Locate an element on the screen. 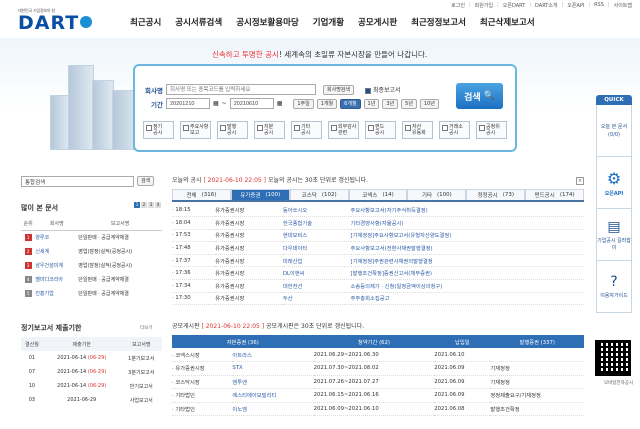  category-checkbox: 공정위 공시 is located at coordinates (491, 130).